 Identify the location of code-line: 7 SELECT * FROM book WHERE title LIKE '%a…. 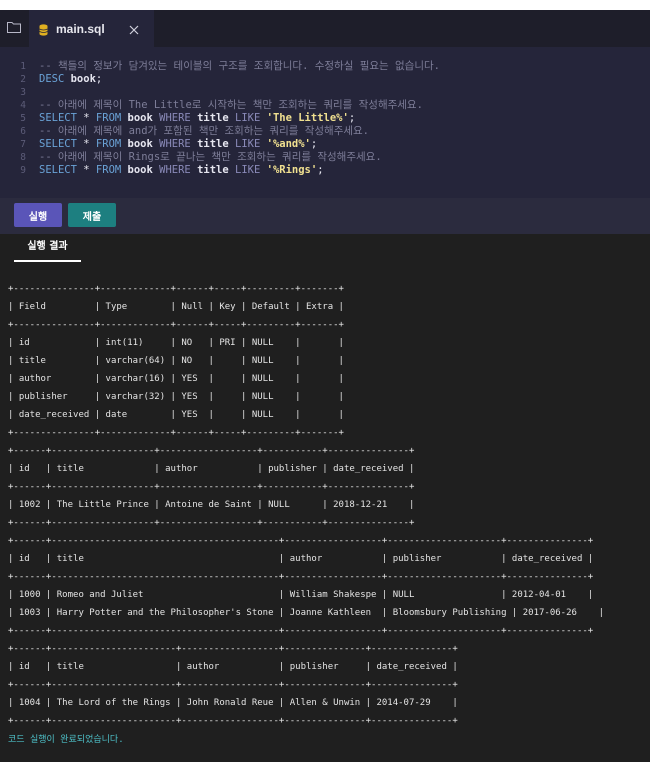
(325, 144).